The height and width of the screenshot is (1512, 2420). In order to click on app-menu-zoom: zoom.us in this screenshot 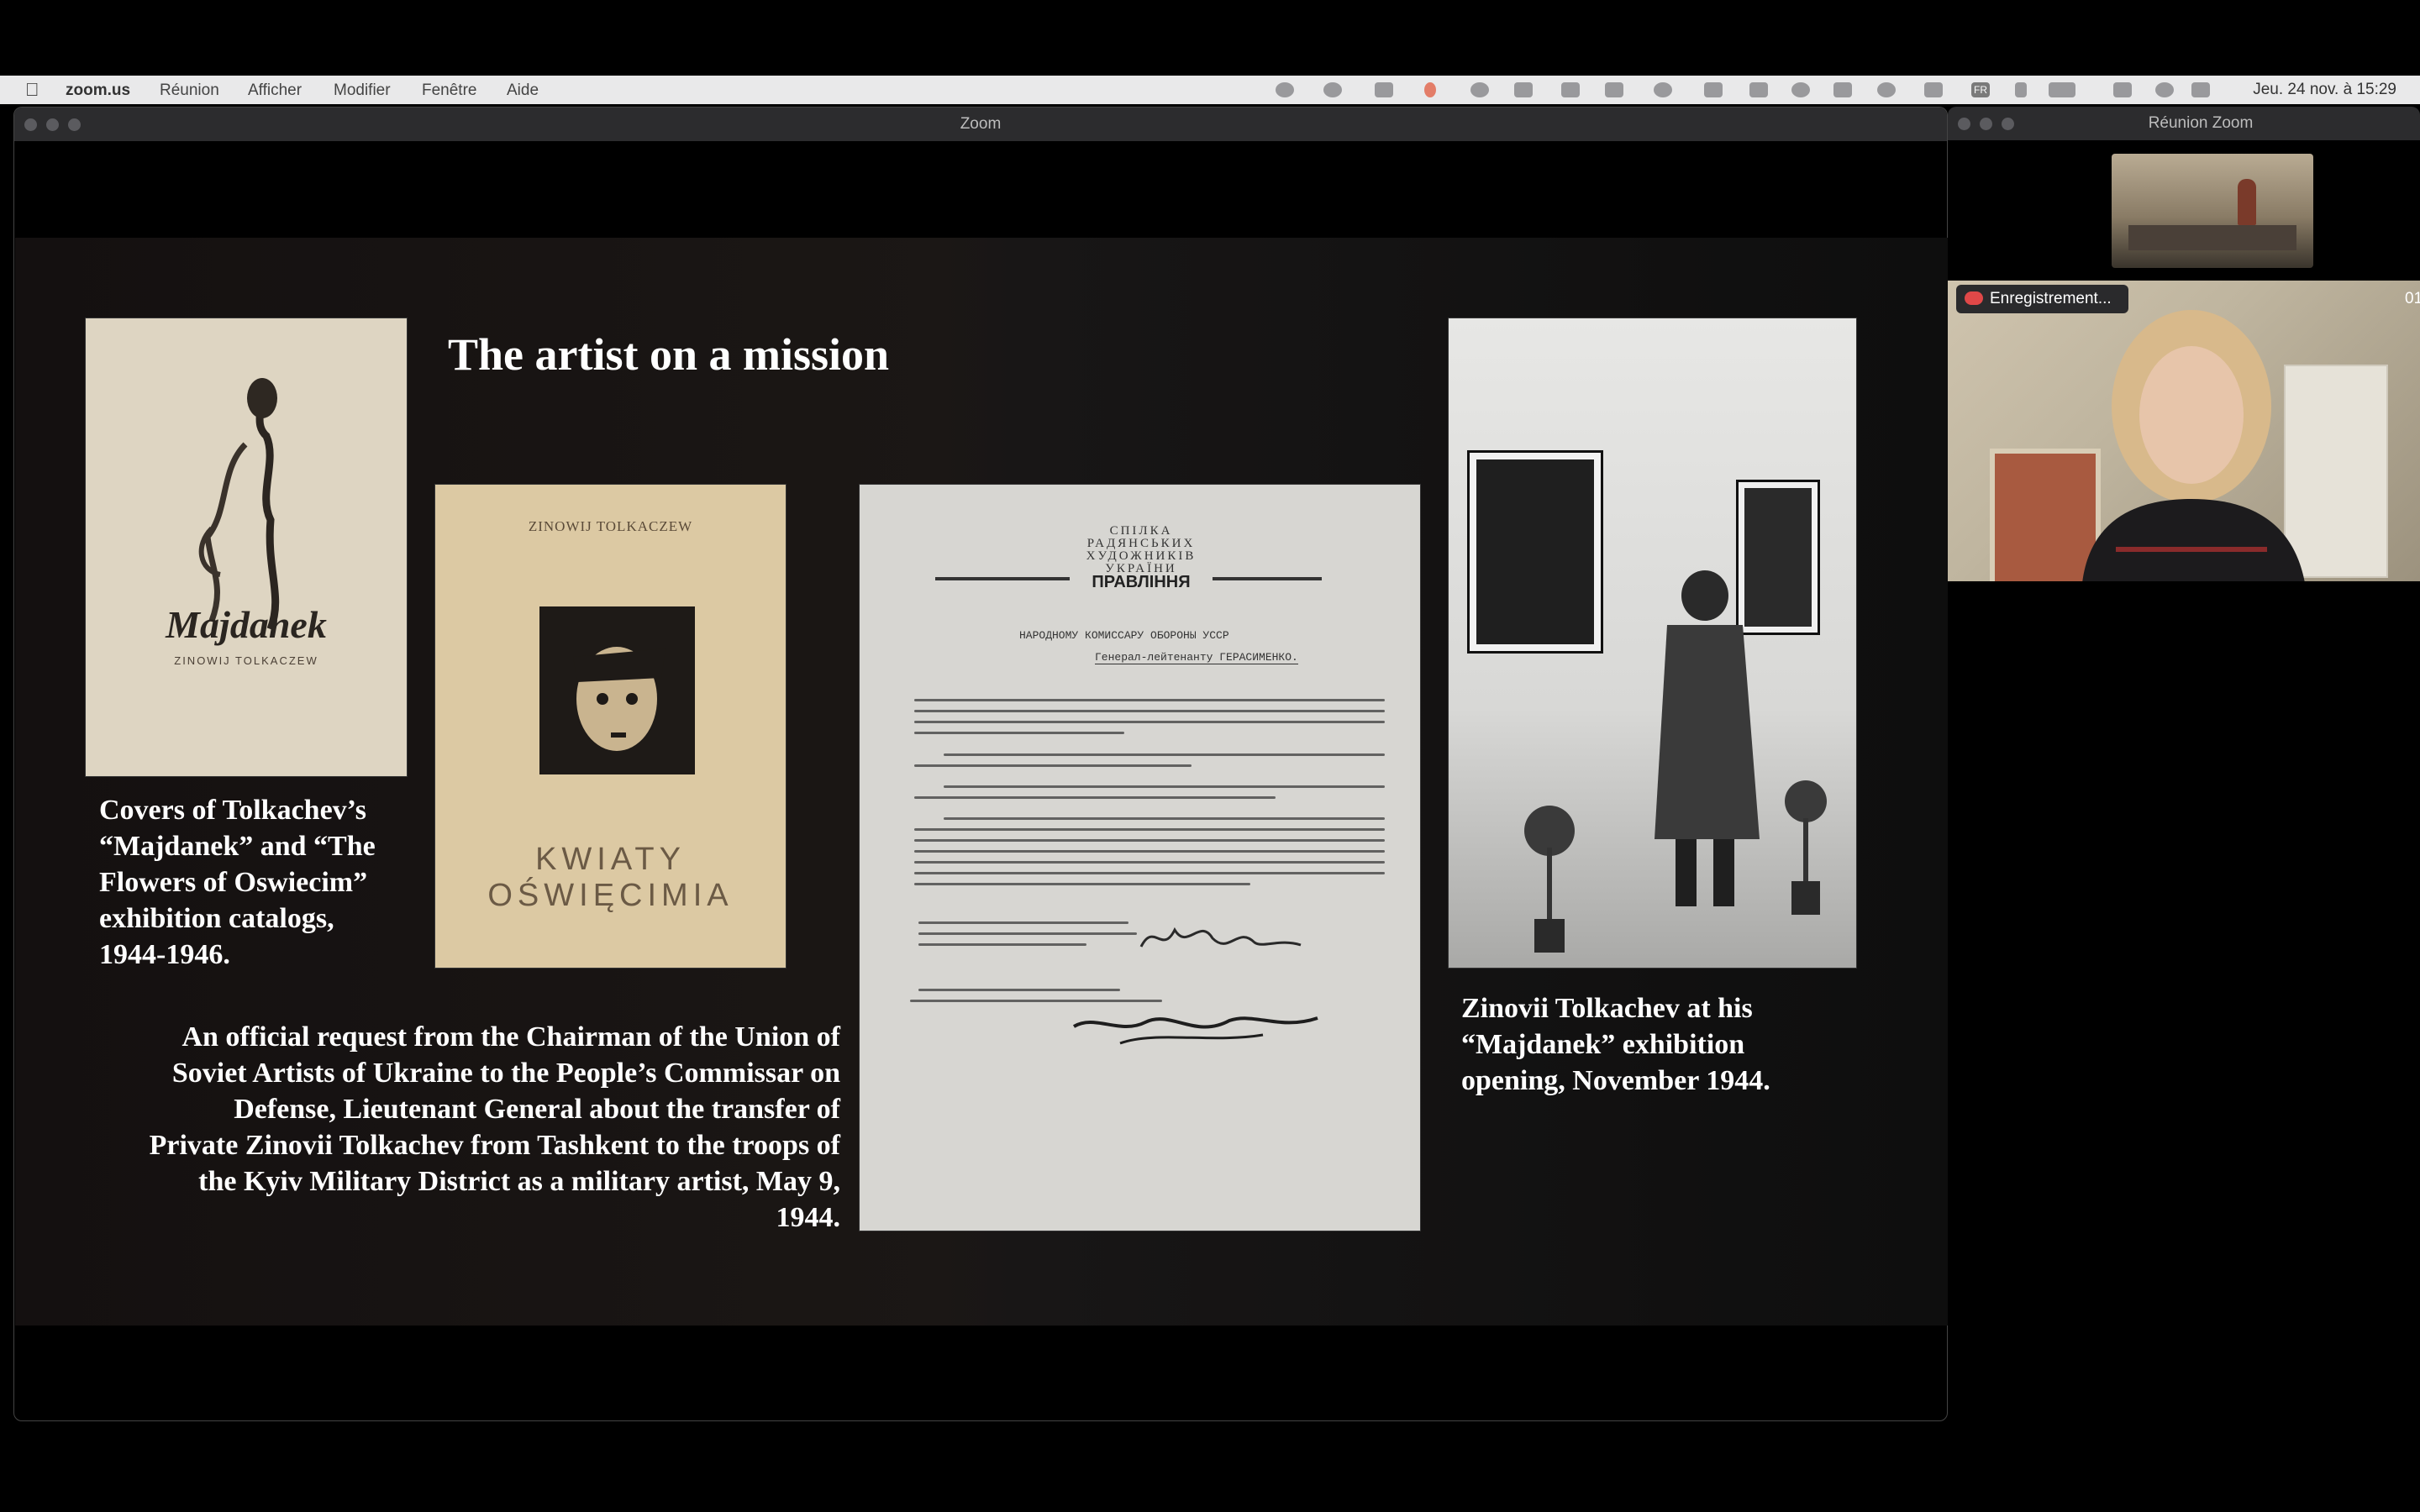, I will do `click(98, 90)`.